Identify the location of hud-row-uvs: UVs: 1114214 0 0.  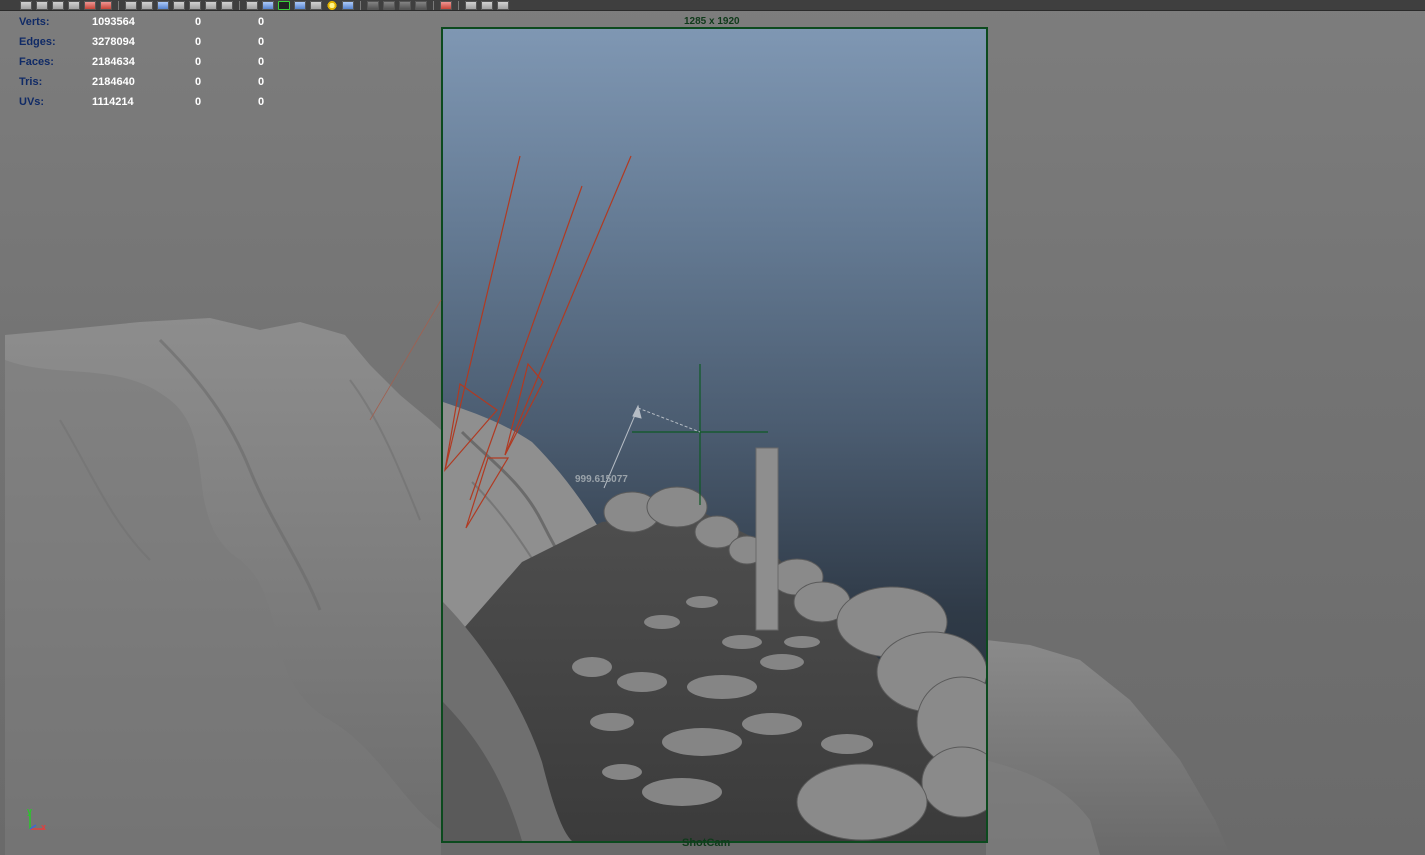
(149, 102).